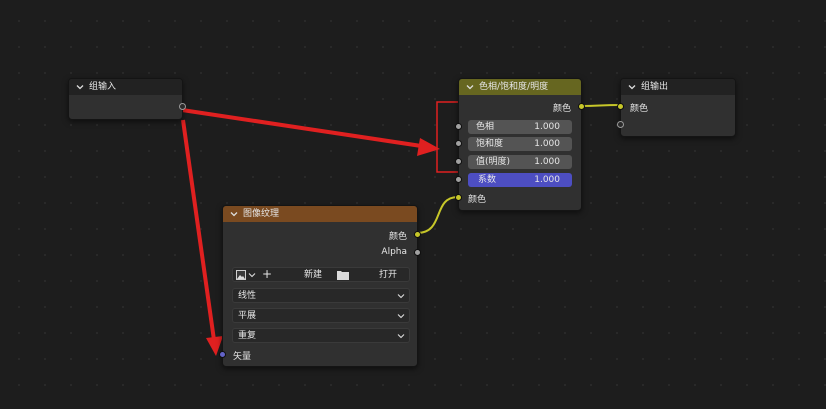  What do you see at coordinates (321, 335) in the screenshot?
I see `extension-dropdown: 重复` at bounding box center [321, 335].